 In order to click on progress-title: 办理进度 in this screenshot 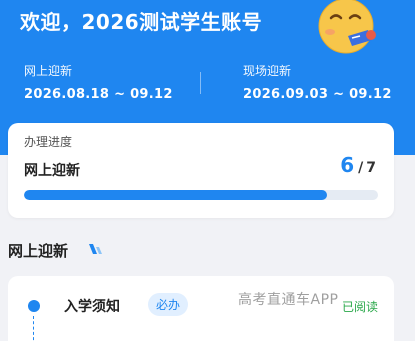, I will do `click(48, 142)`.